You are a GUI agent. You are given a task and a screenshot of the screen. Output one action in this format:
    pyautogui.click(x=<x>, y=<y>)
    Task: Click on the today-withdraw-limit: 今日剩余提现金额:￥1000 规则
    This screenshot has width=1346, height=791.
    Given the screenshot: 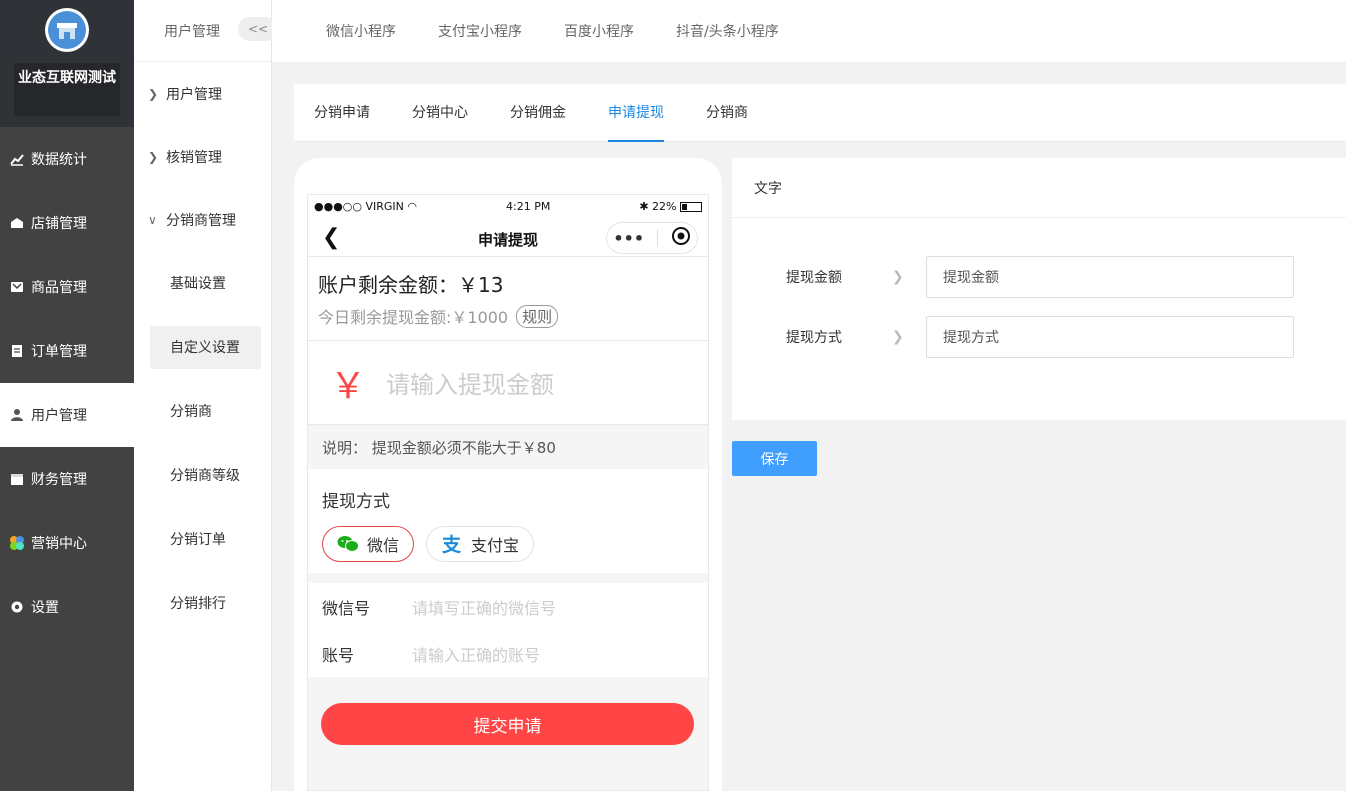 What is the action you would take?
    pyautogui.click(x=508, y=316)
    